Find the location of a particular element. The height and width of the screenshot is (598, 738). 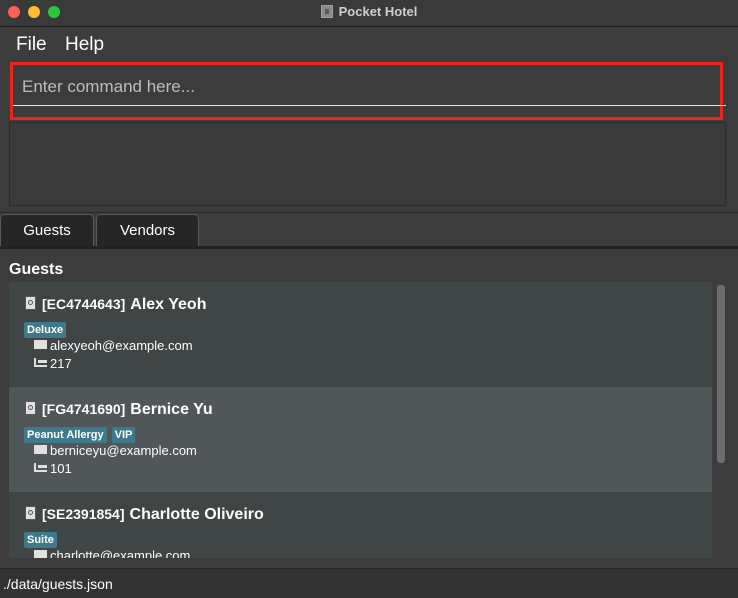

guest-email: berniceyu@example.com is located at coordinates (123, 450).